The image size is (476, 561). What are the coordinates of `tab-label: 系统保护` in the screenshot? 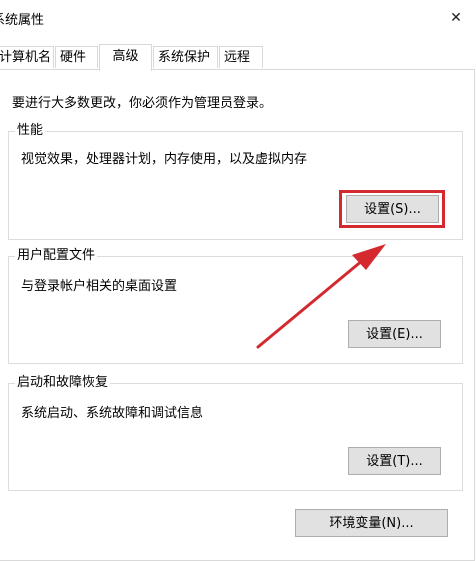 It's located at (184, 57).